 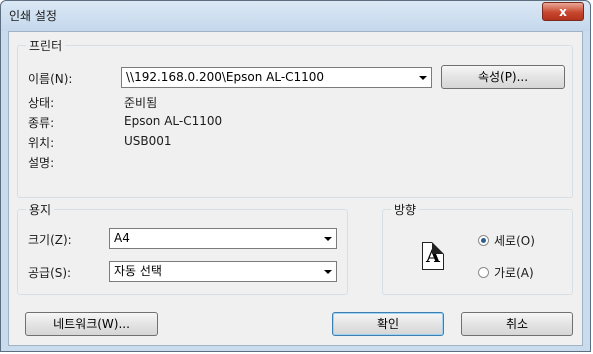 I want to click on printer-comment-label: 설명:, so click(x=41, y=163).